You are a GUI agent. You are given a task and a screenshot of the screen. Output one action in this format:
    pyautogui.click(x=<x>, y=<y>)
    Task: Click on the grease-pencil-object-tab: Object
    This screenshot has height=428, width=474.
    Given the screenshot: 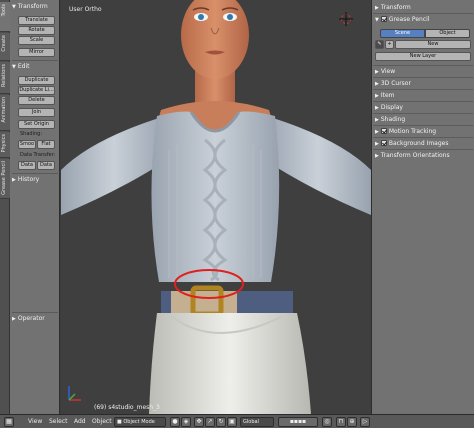 What is the action you would take?
    pyautogui.click(x=447, y=33)
    